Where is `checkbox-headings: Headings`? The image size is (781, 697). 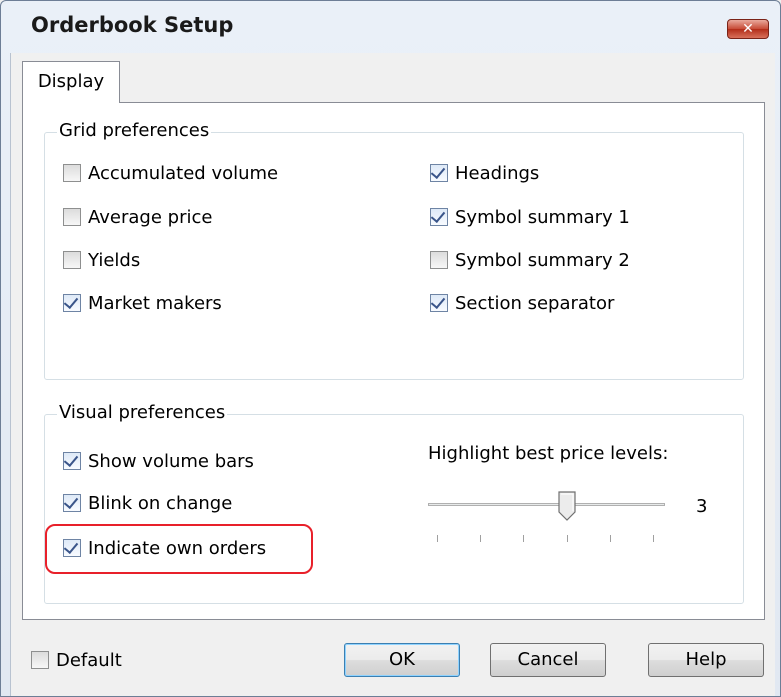
checkbox-headings: Headings is located at coordinates (484, 173).